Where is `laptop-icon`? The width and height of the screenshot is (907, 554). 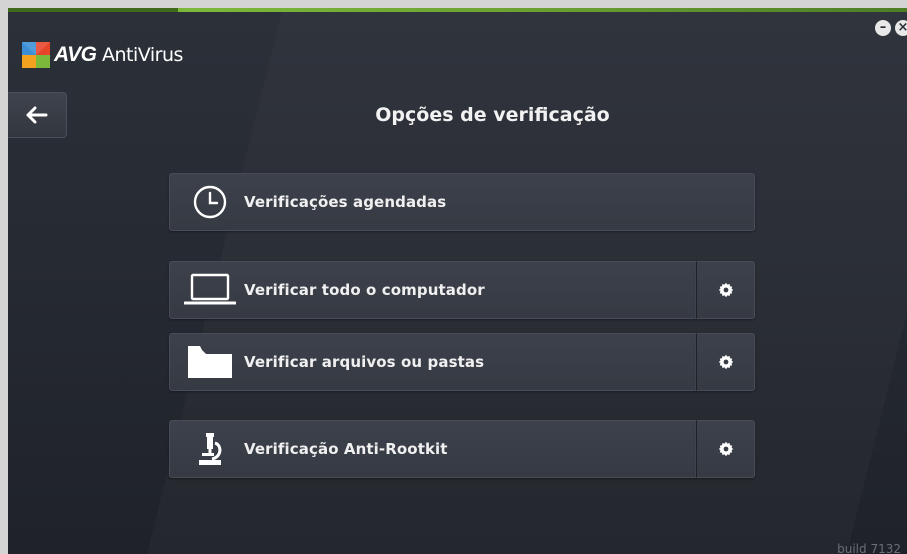
laptop-icon is located at coordinates (210, 290).